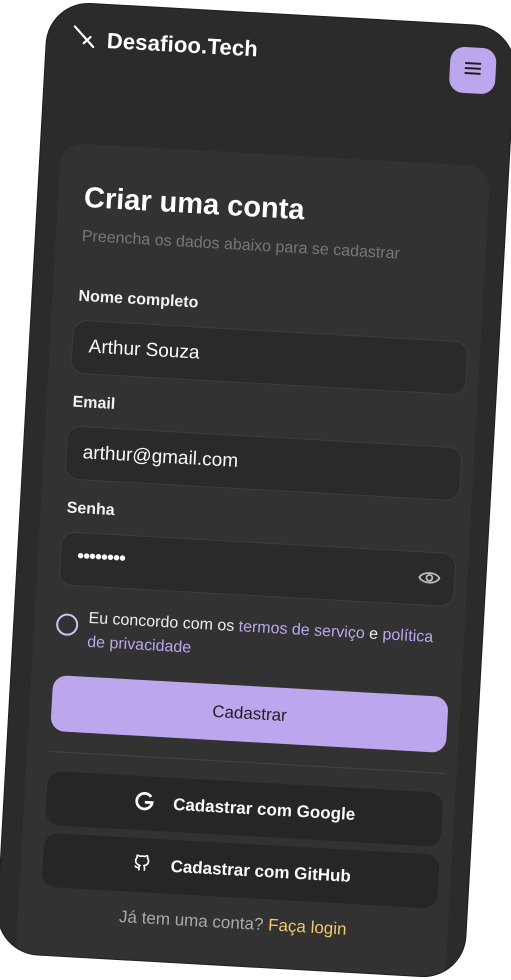 This screenshot has width=511, height=980. What do you see at coordinates (373, 634) in the screenshot?
I see `terms-and: e` at bounding box center [373, 634].